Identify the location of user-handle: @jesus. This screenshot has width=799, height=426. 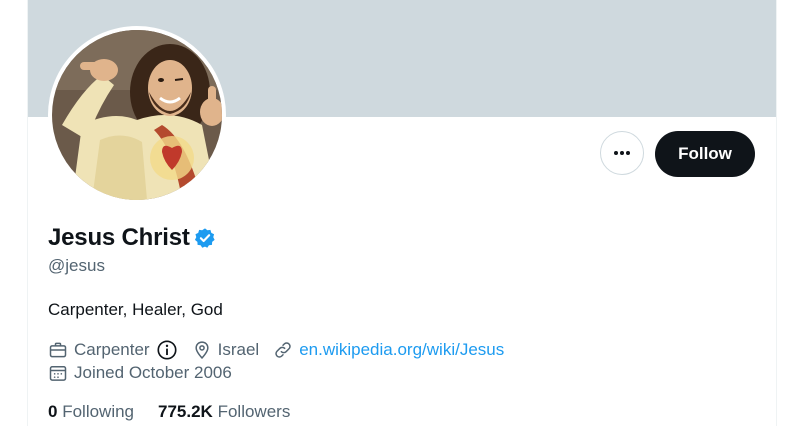
(76, 265).